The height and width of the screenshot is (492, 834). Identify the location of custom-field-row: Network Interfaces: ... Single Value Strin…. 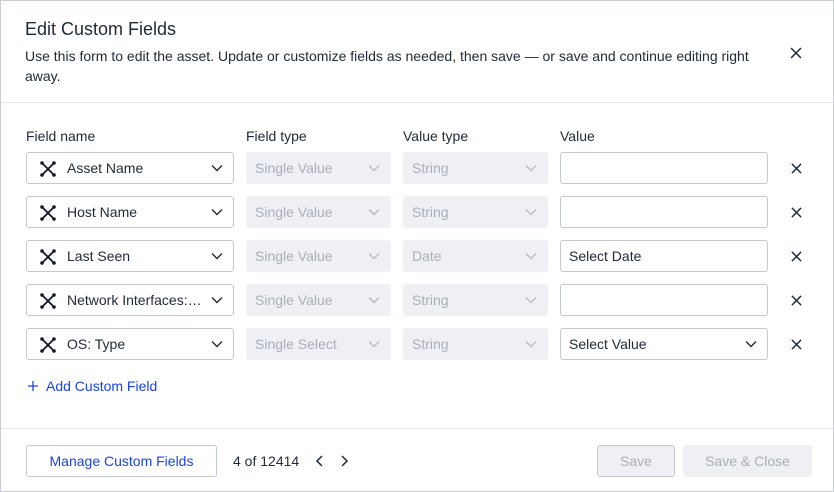
(417, 300).